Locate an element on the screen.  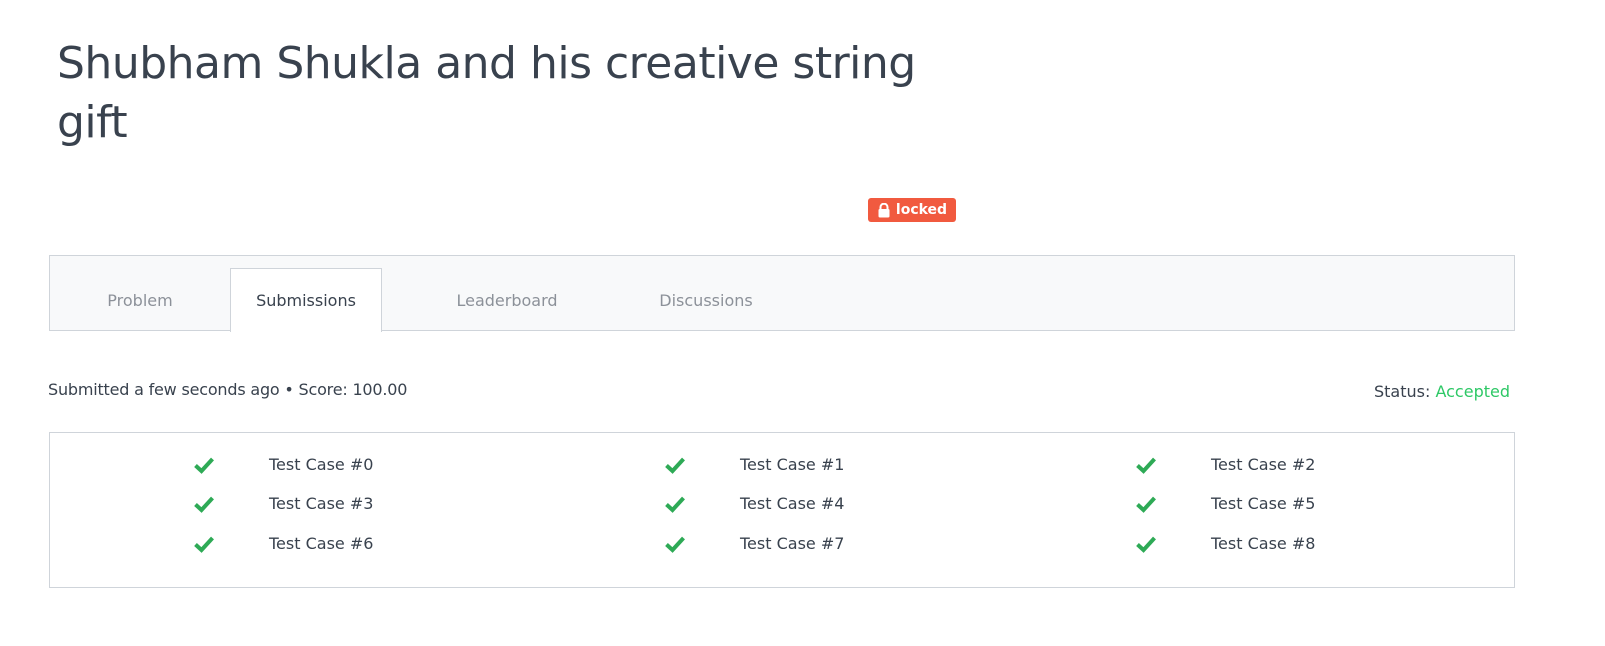
submission-status: Status: Accepted is located at coordinates (1442, 391).